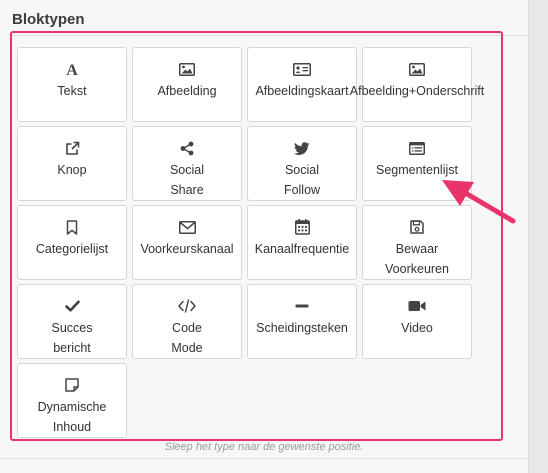  I want to click on scrollbar, so click(538, 236).